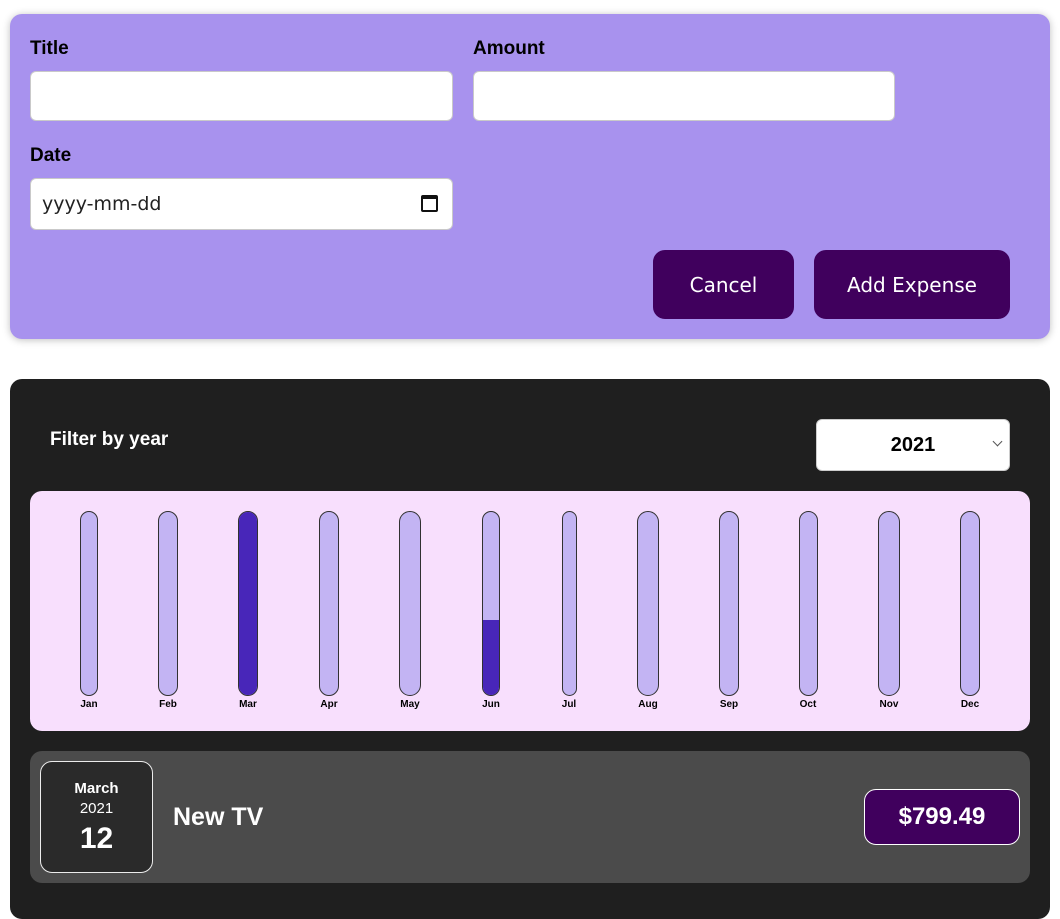 The image size is (1060, 919). I want to click on expense-date-day: 12, so click(96, 838).